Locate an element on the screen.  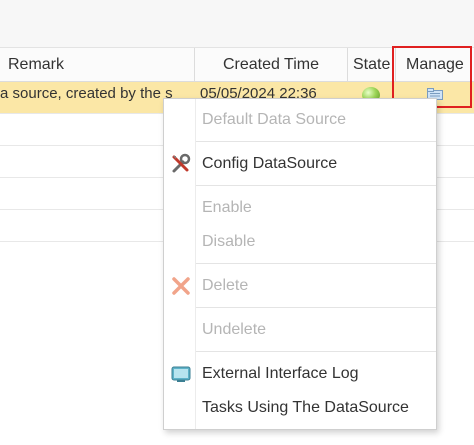
column-header-remark: Remark is located at coordinates (97, 65).